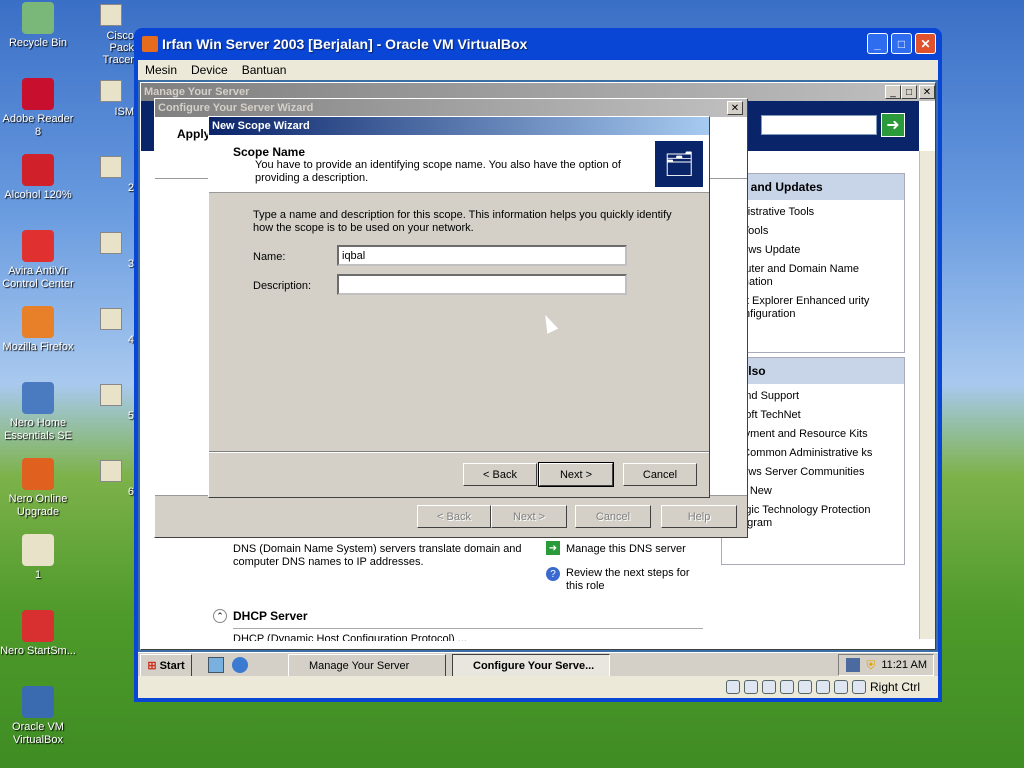  What do you see at coordinates (38, 733) in the screenshot?
I see `desktop-icon-label: Oracle VM VirtualBox` at bounding box center [38, 733].